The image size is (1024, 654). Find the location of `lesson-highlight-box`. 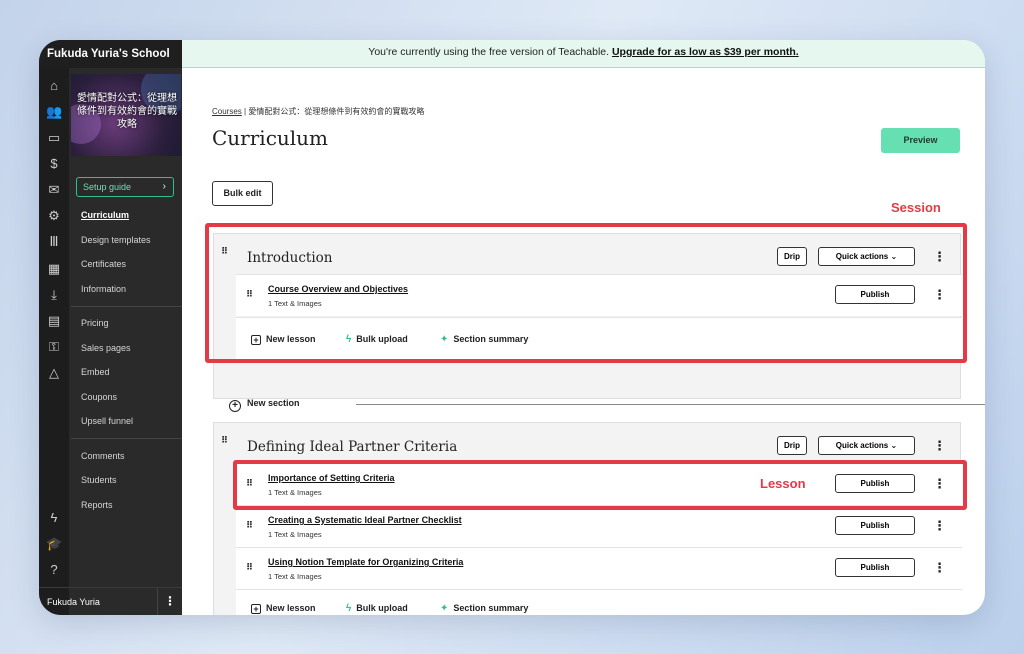

lesson-highlight-box is located at coordinates (600, 485).